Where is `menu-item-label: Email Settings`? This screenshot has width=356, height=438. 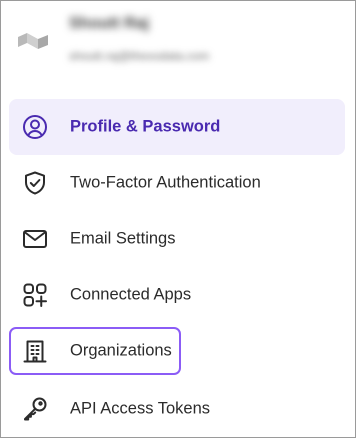
menu-item-label: Email Settings is located at coordinates (123, 238).